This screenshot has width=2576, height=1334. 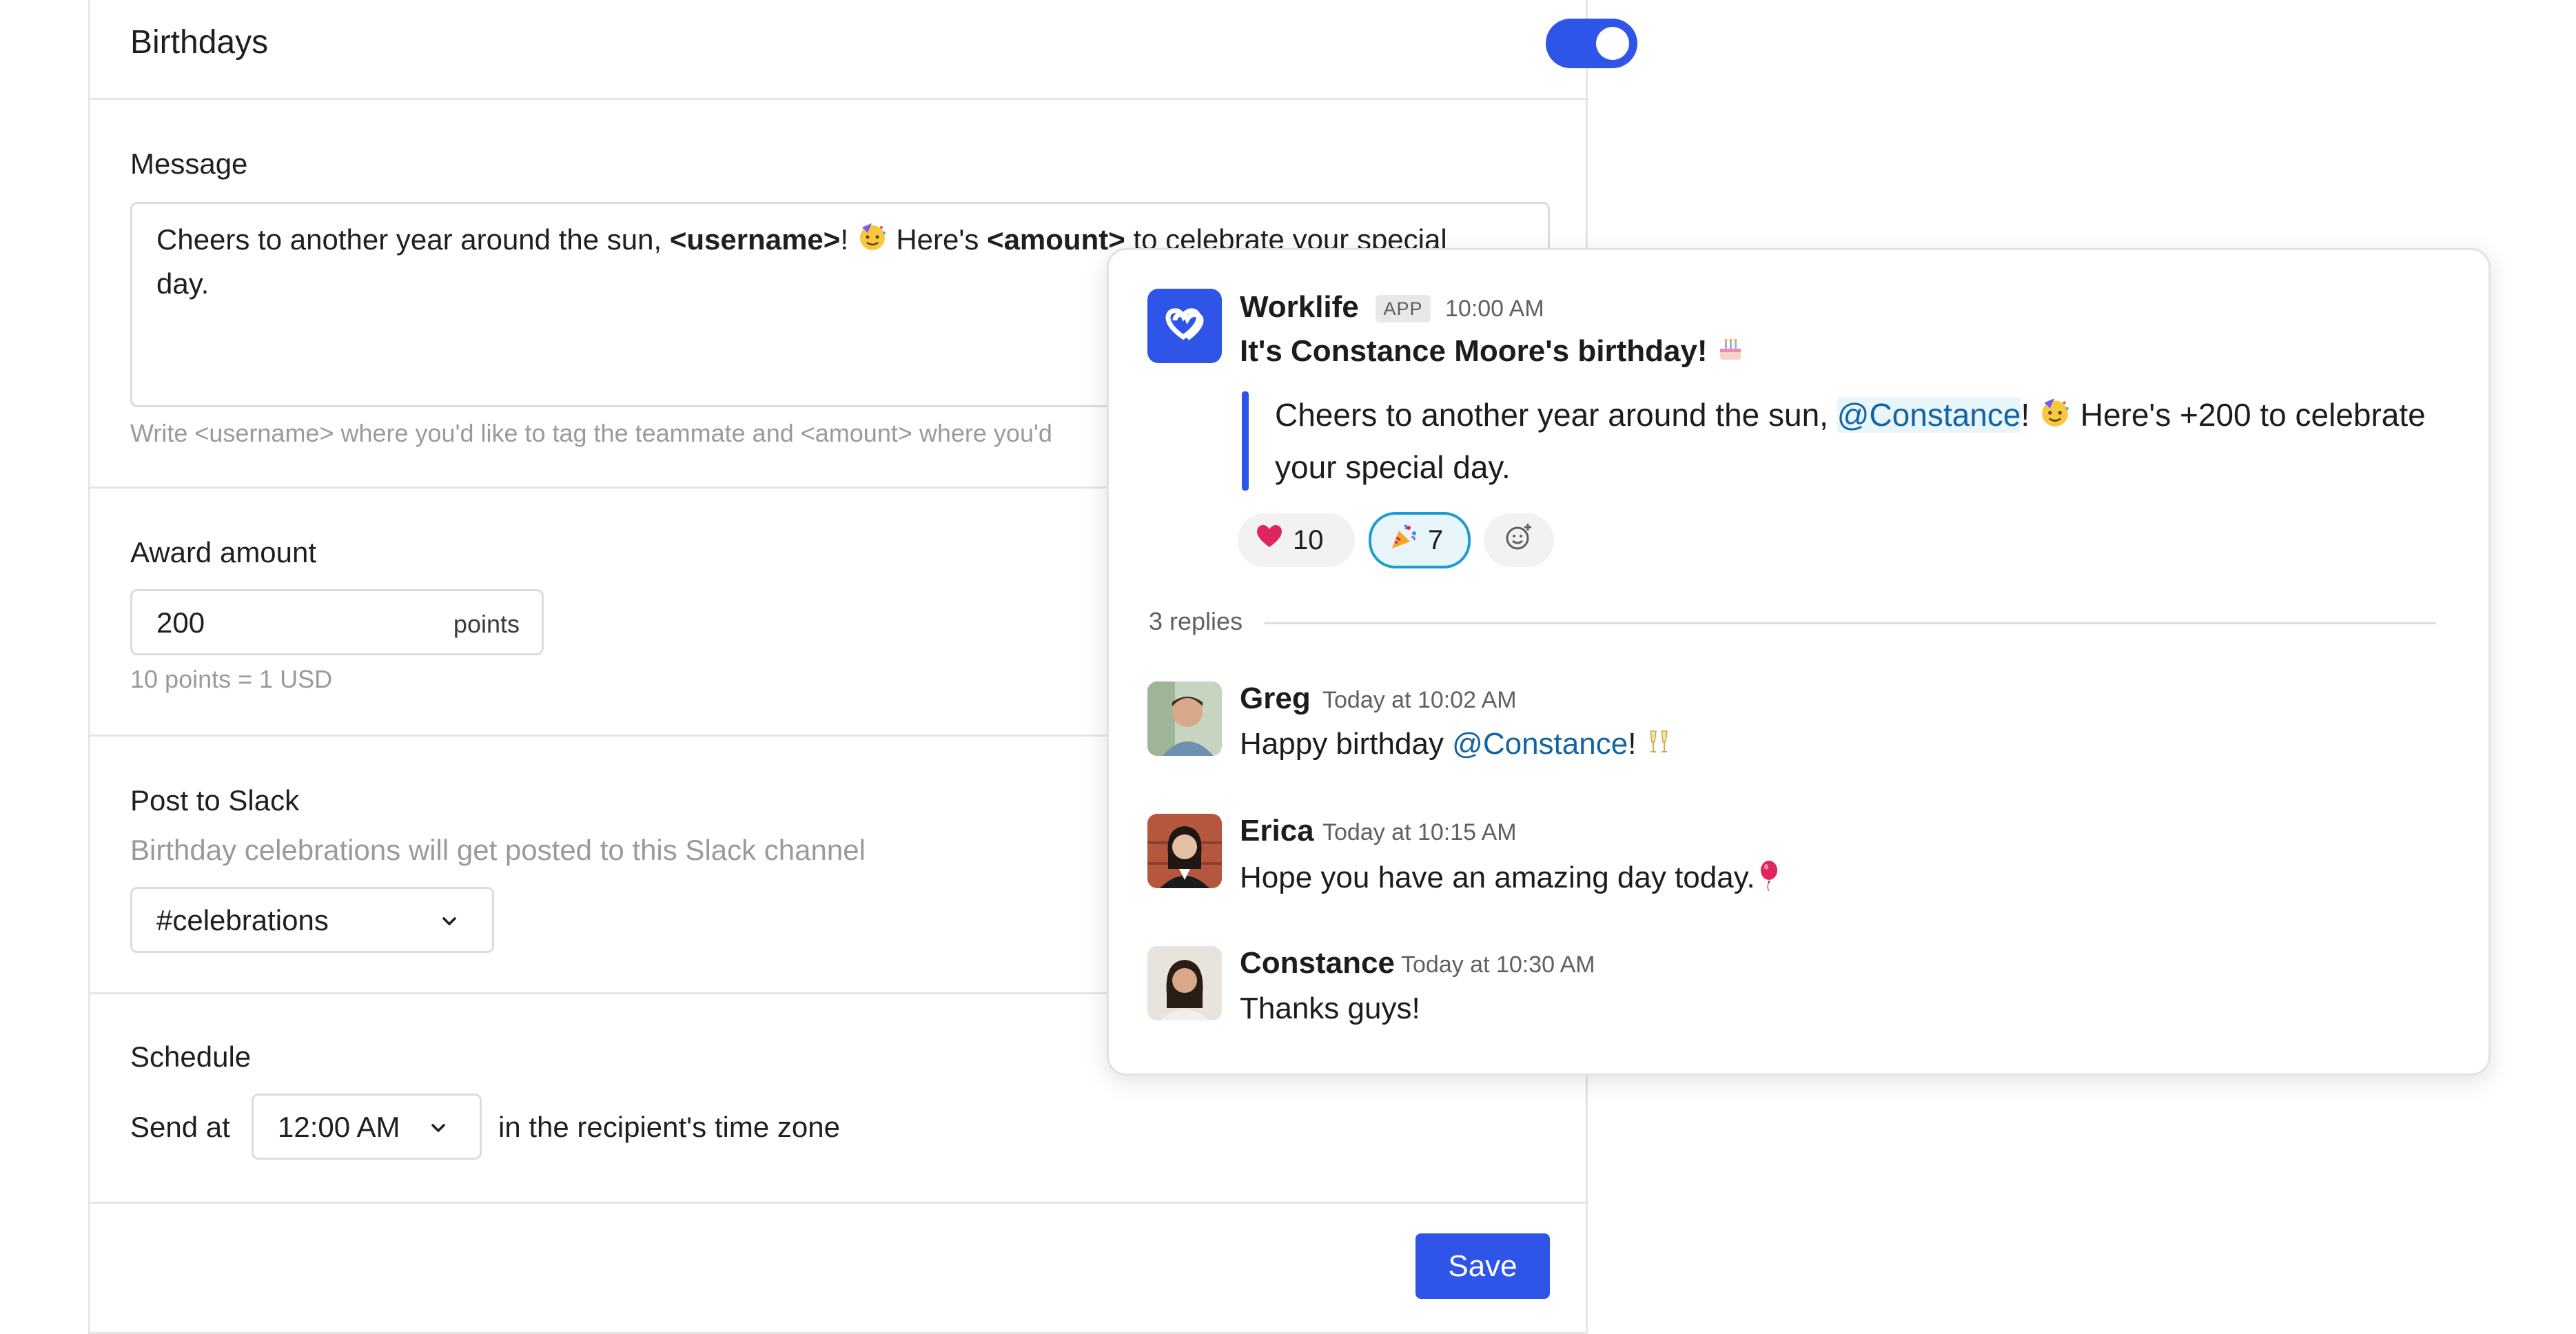 What do you see at coordinates (180, 1127) in the screenshot?
I see `send-at-label: Send at` at bounding box center [180, 1127].